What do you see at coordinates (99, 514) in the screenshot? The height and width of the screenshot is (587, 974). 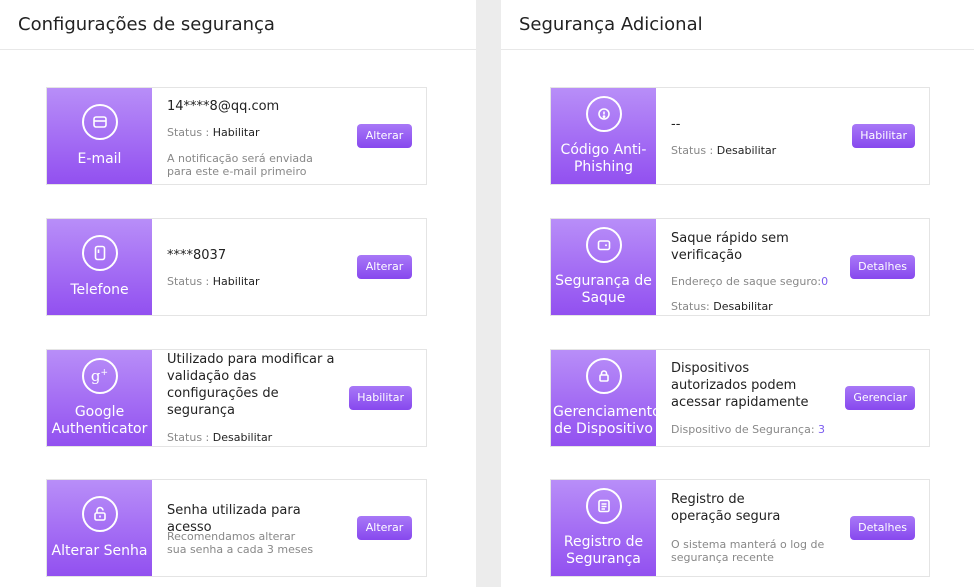 I see `unlock-icon` at bounding box center [99, 514].